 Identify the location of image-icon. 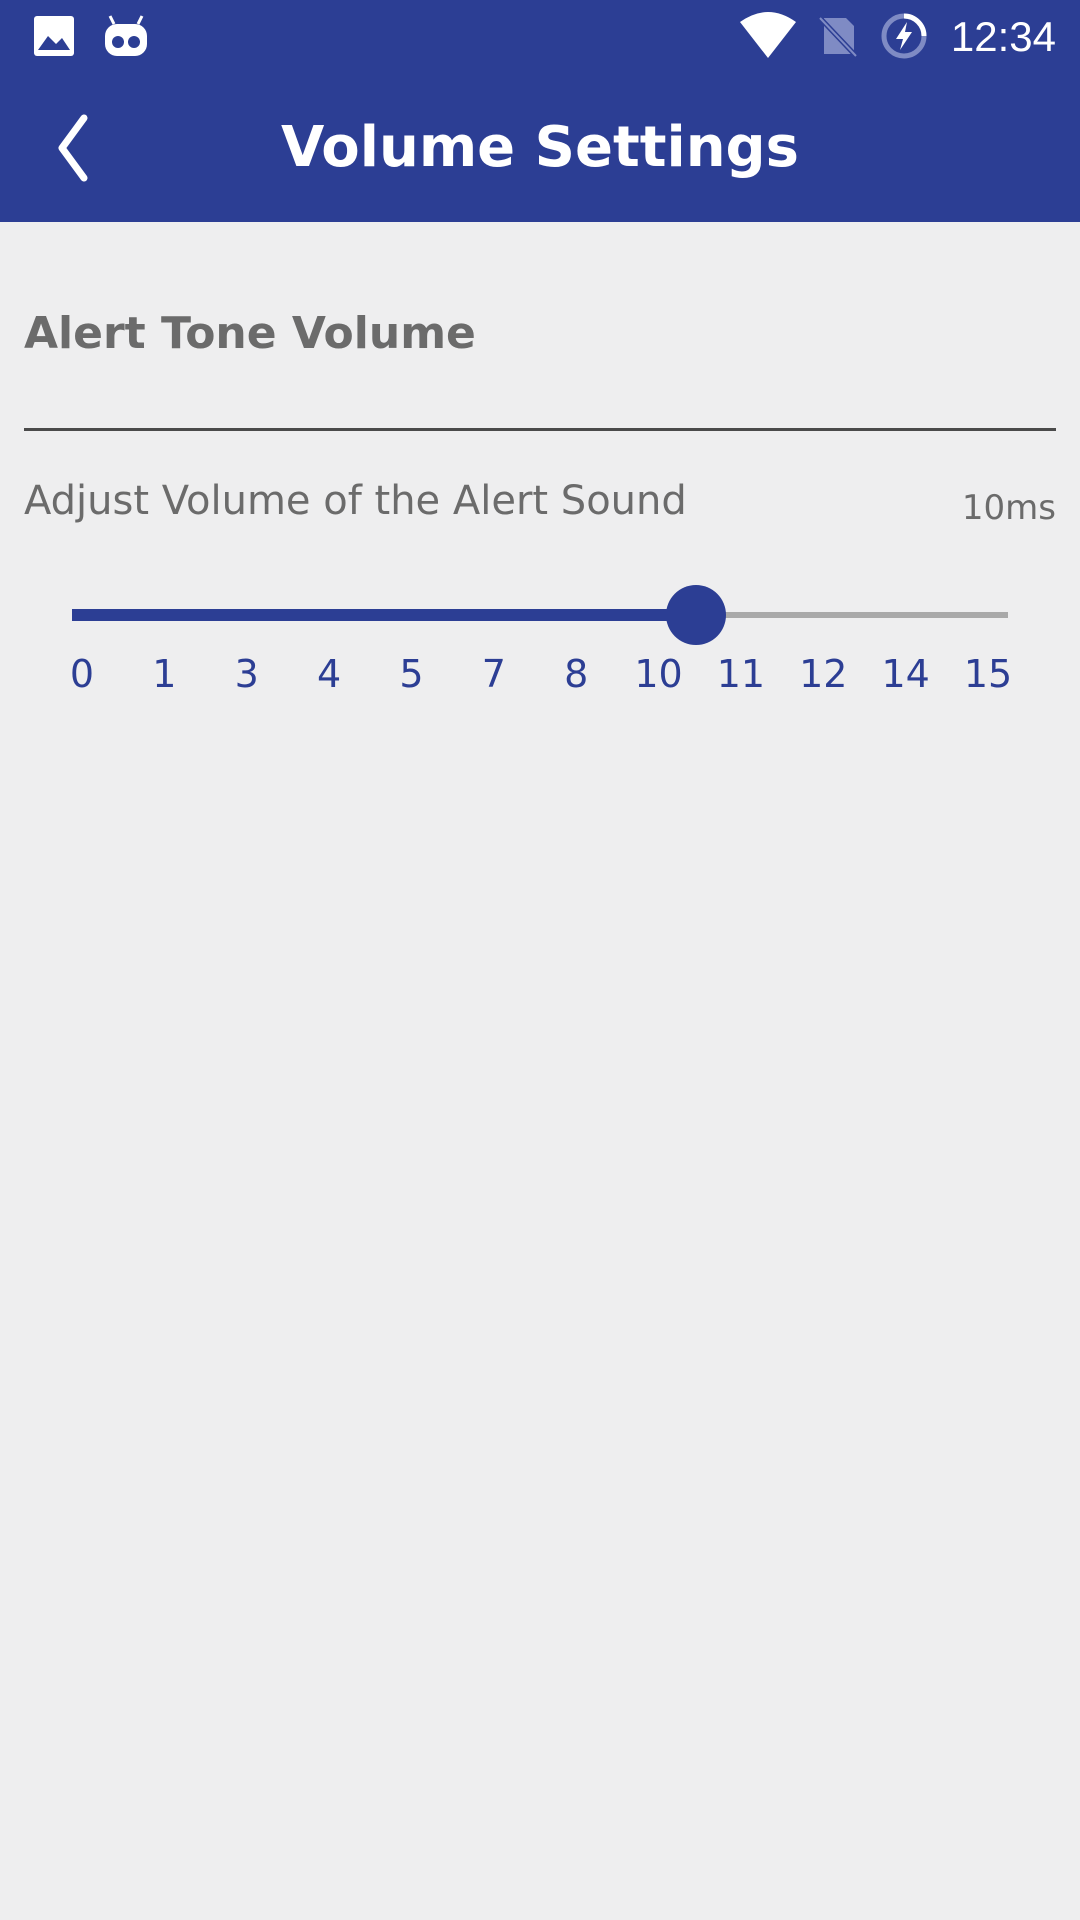
(54, 36).